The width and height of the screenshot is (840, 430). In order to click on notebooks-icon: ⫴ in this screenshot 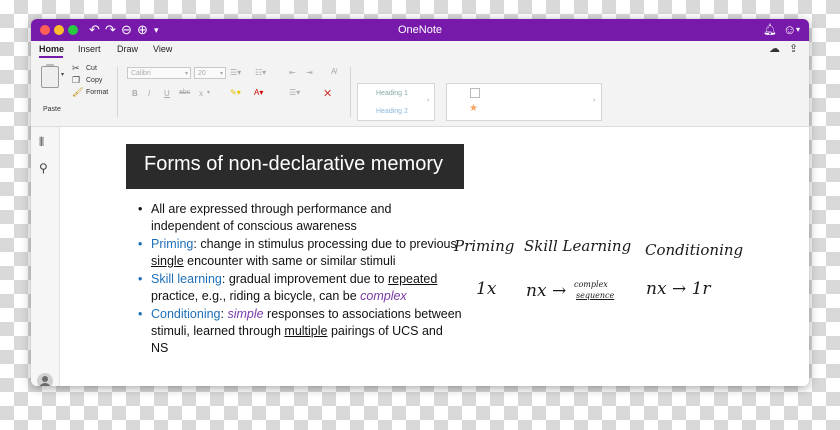, I will do `click(41, 142)`.